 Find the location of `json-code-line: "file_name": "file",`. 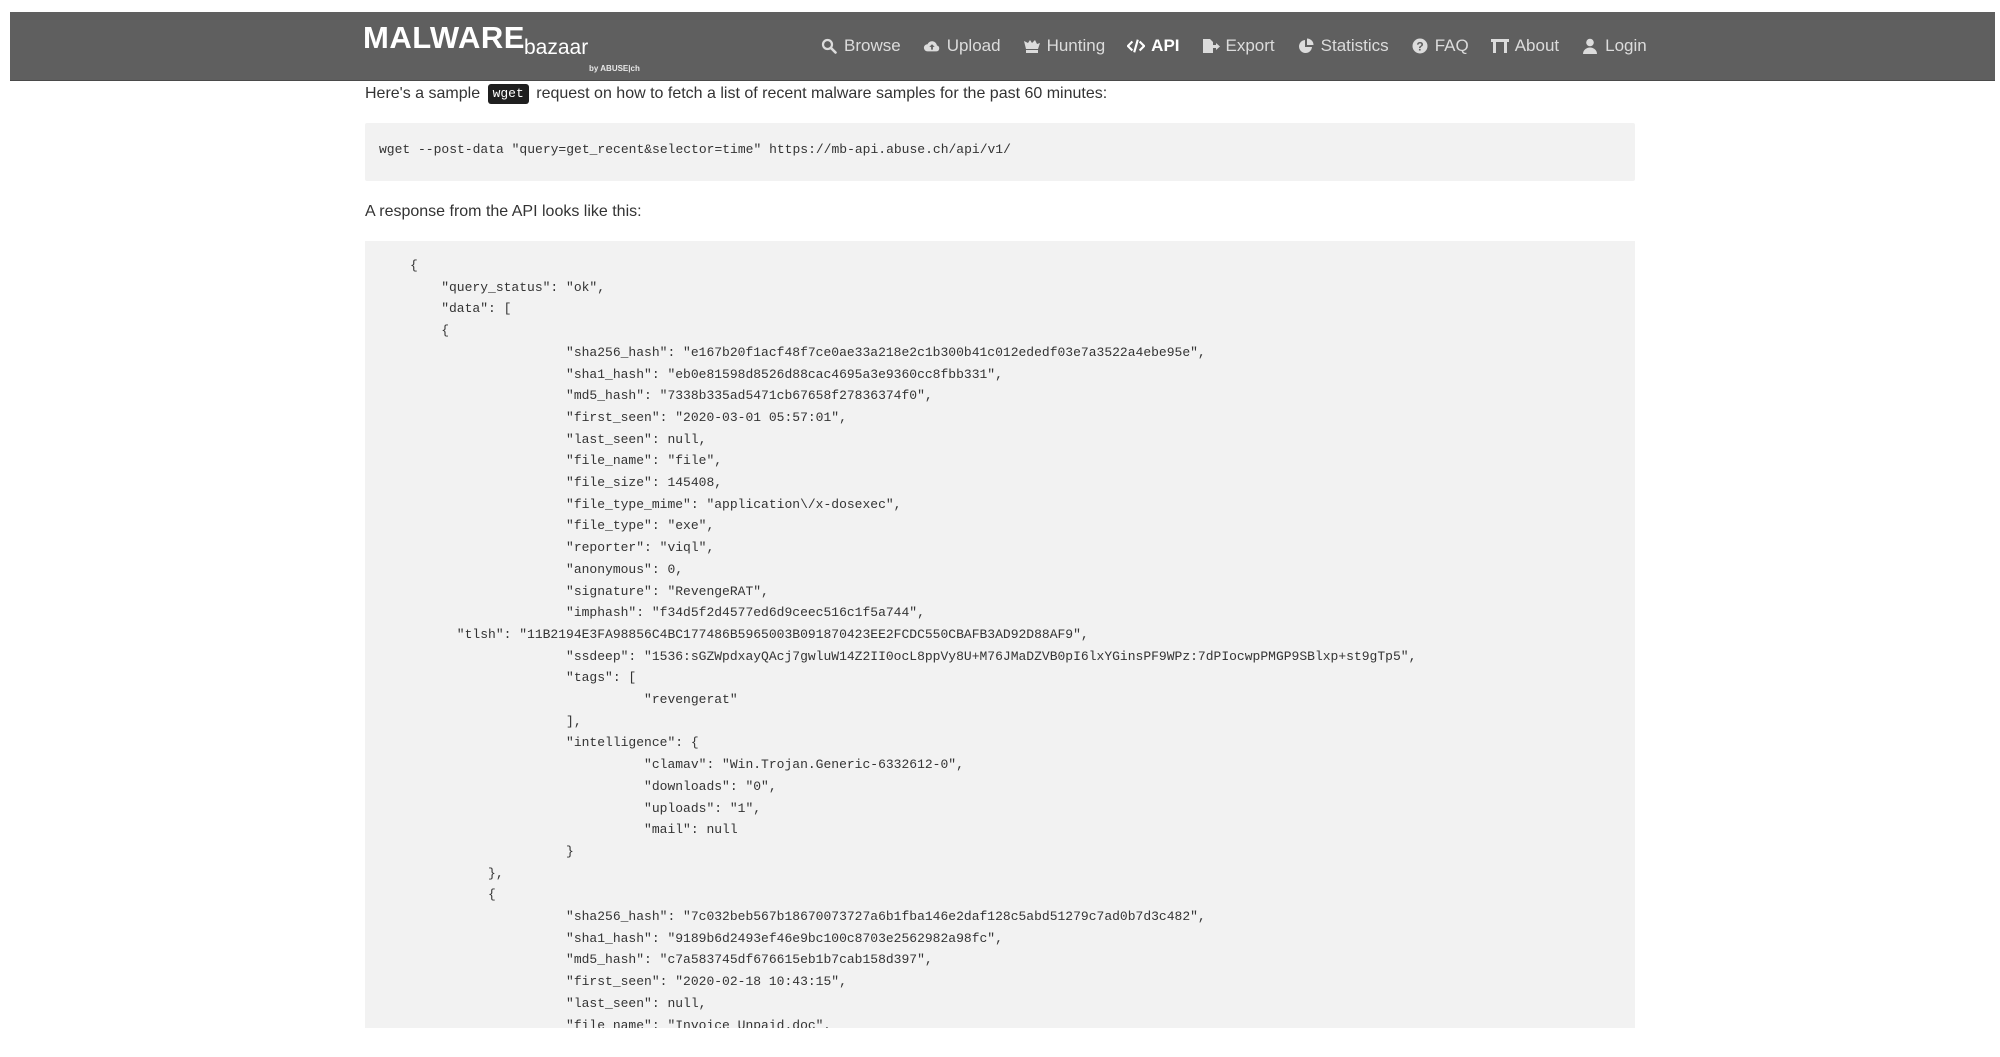

json-code-line: "file_name": "file", is located at coordinates (566, 461).